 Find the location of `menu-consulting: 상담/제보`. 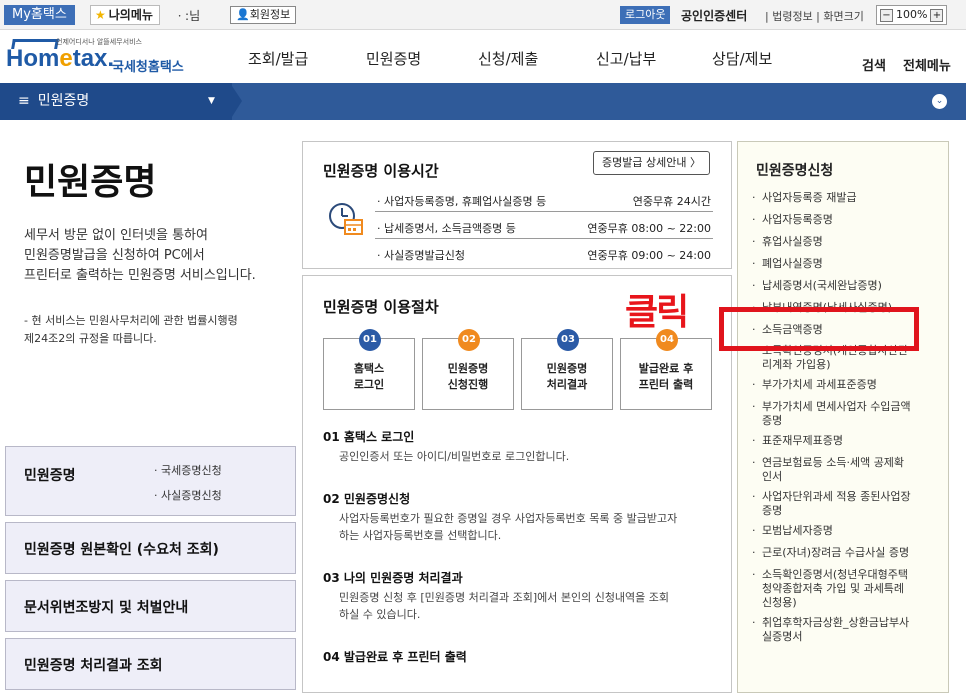

menu-consulting: 상담/제보 is located at coordinates (742, 58).